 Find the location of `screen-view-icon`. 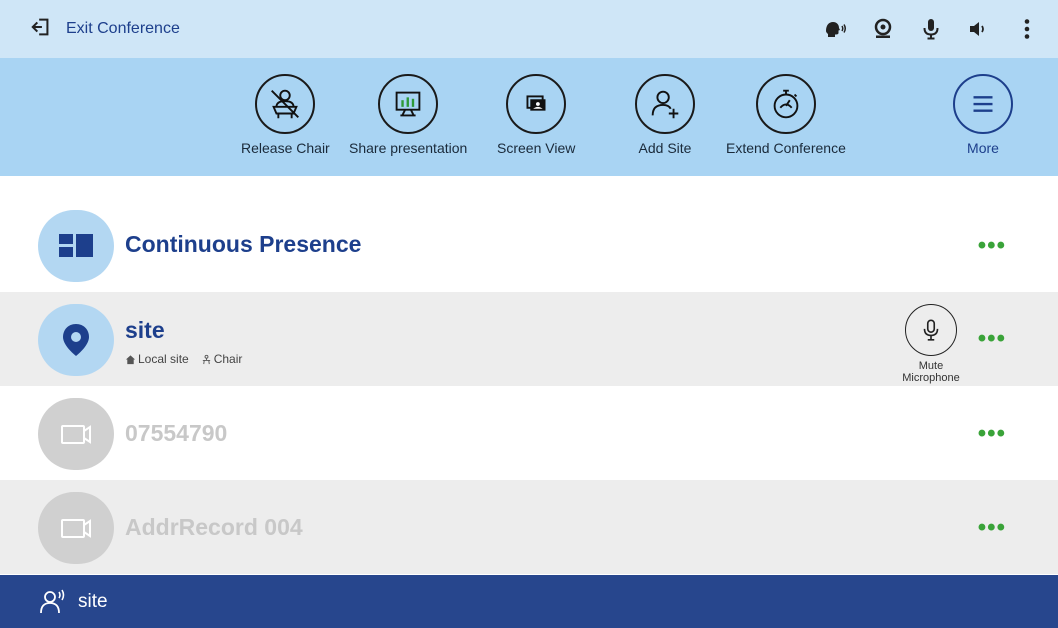

screen-view-icon is located at coordinates (536, 104).